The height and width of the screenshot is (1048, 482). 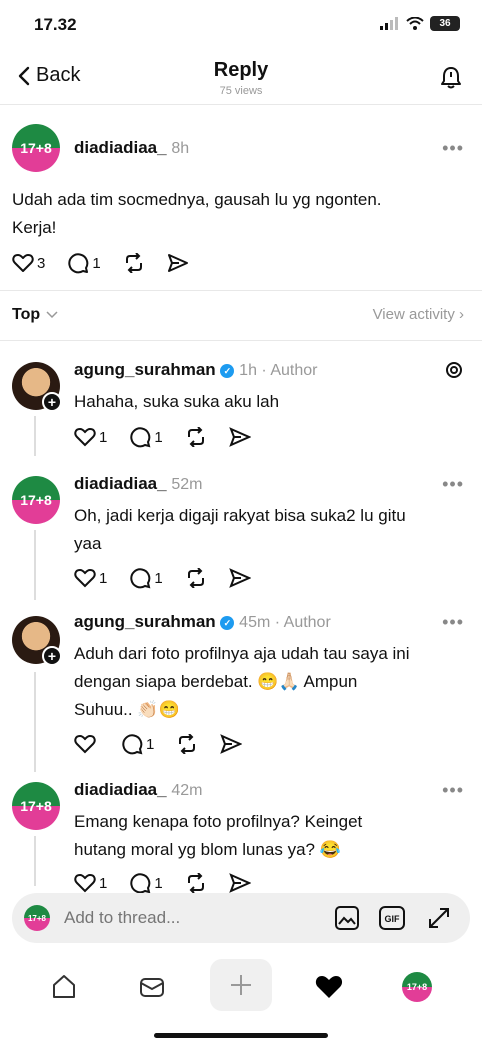 I want to click on reply-author: diadiadiaa_ 52m, so click(x=138, y=484).